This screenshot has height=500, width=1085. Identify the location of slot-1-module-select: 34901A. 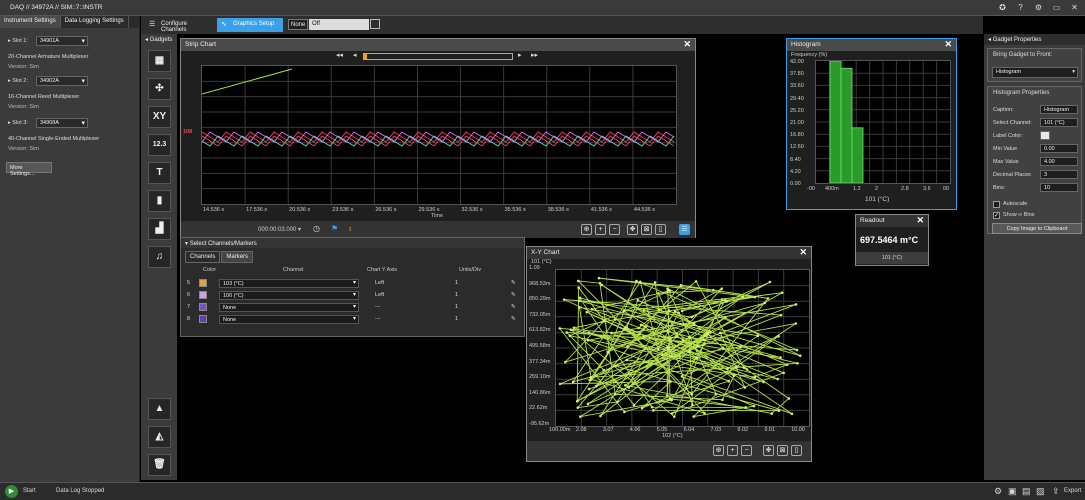
(62, 41).